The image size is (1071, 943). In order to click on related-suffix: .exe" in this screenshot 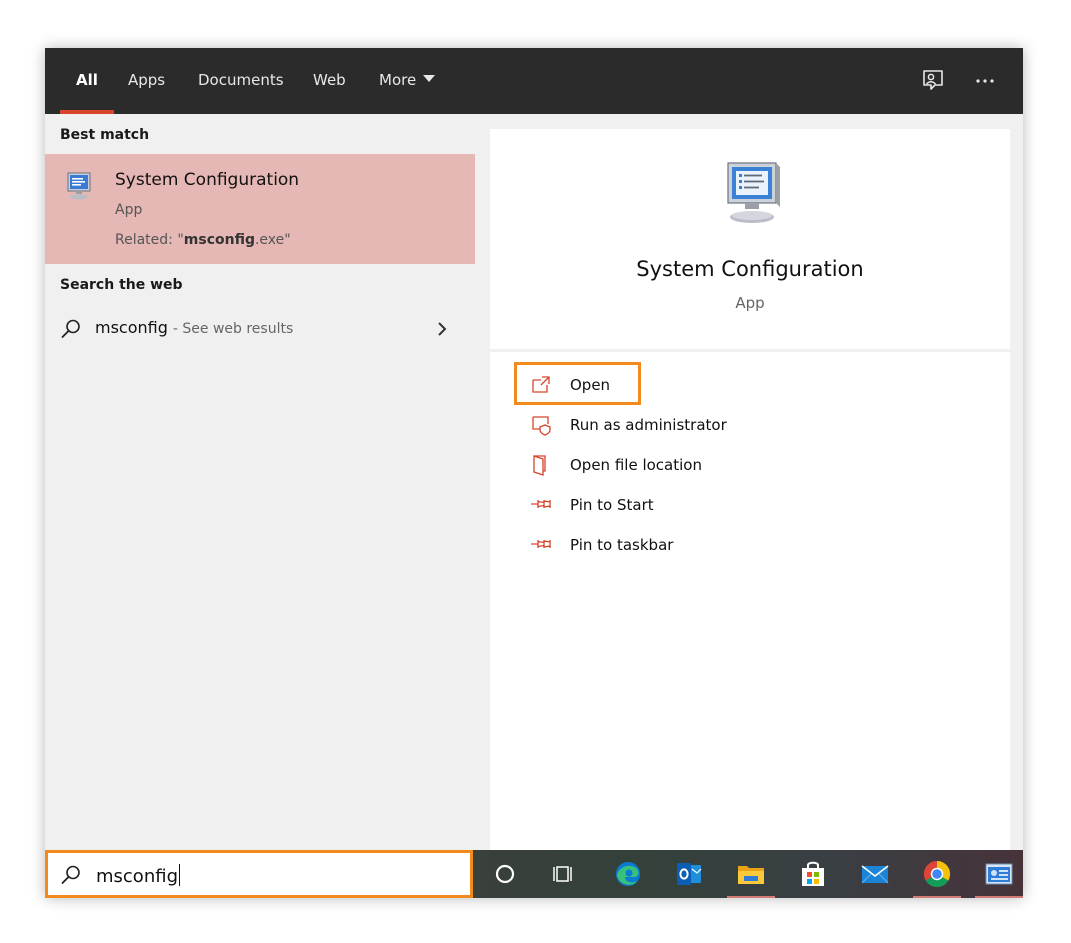, I will do `click(272, 240)`.